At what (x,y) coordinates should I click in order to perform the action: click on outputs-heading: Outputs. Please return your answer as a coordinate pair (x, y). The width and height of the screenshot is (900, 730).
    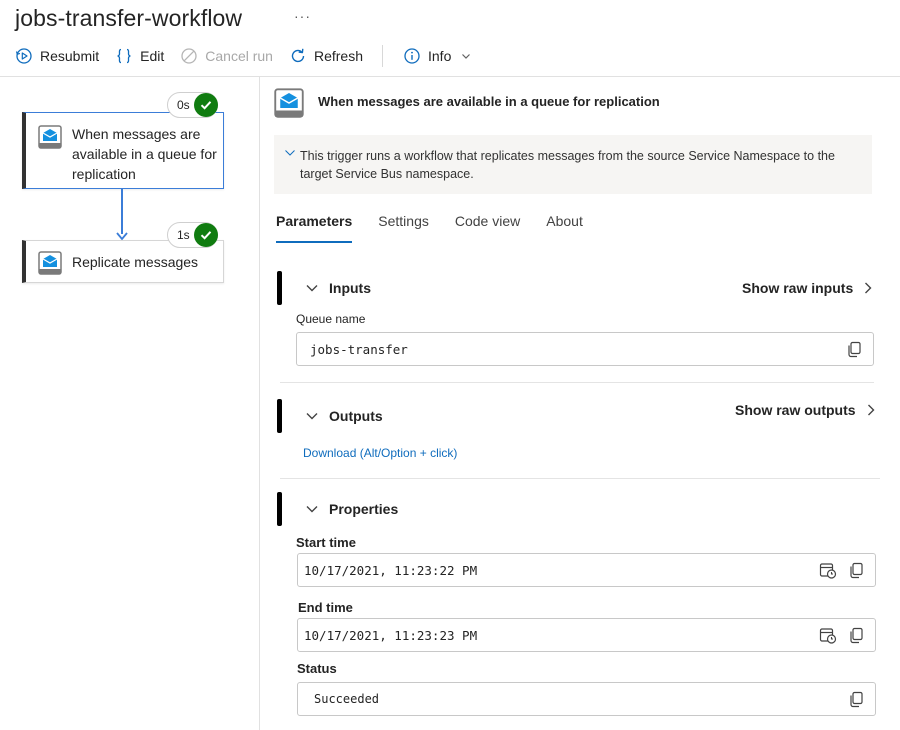
    Looking at the image, I should click on (356, 416).